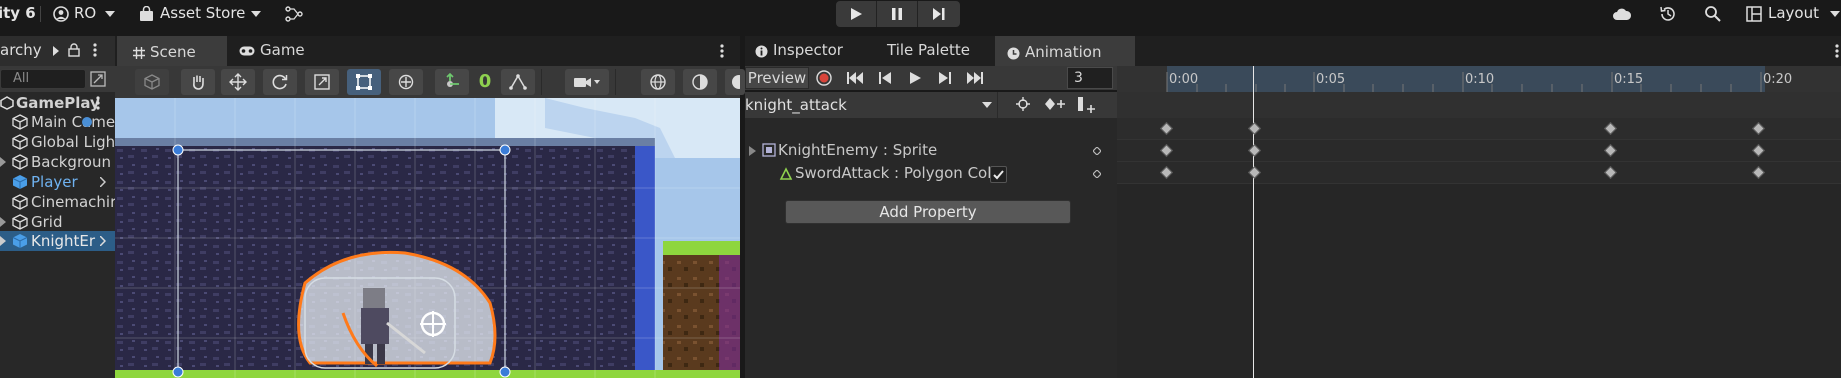 Image resolution: width=1841 pixels, height=378 pixels. I want to click on hierarchy-item-cinemachine: Cinemachir, so click(57, 202).